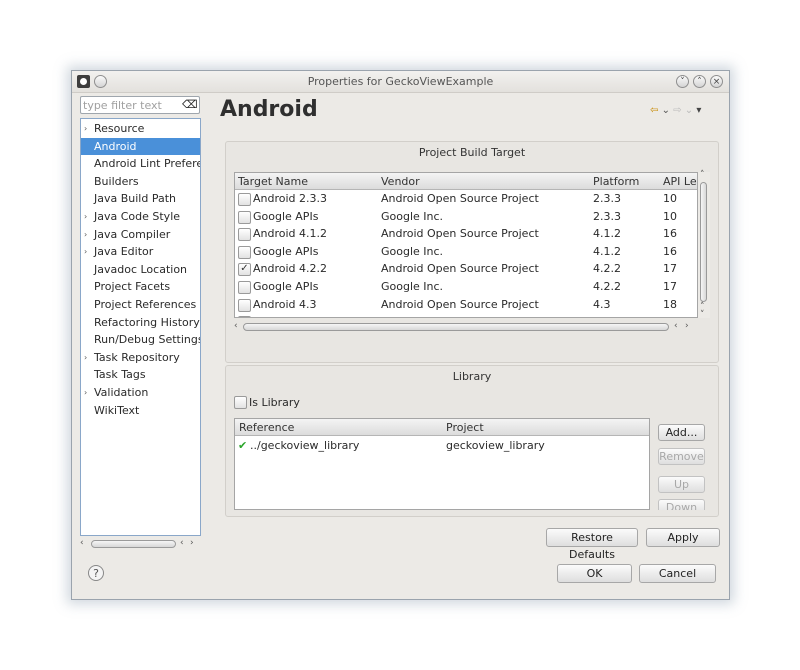  I want to click on tree-item: › Validation, so click(140, 392).